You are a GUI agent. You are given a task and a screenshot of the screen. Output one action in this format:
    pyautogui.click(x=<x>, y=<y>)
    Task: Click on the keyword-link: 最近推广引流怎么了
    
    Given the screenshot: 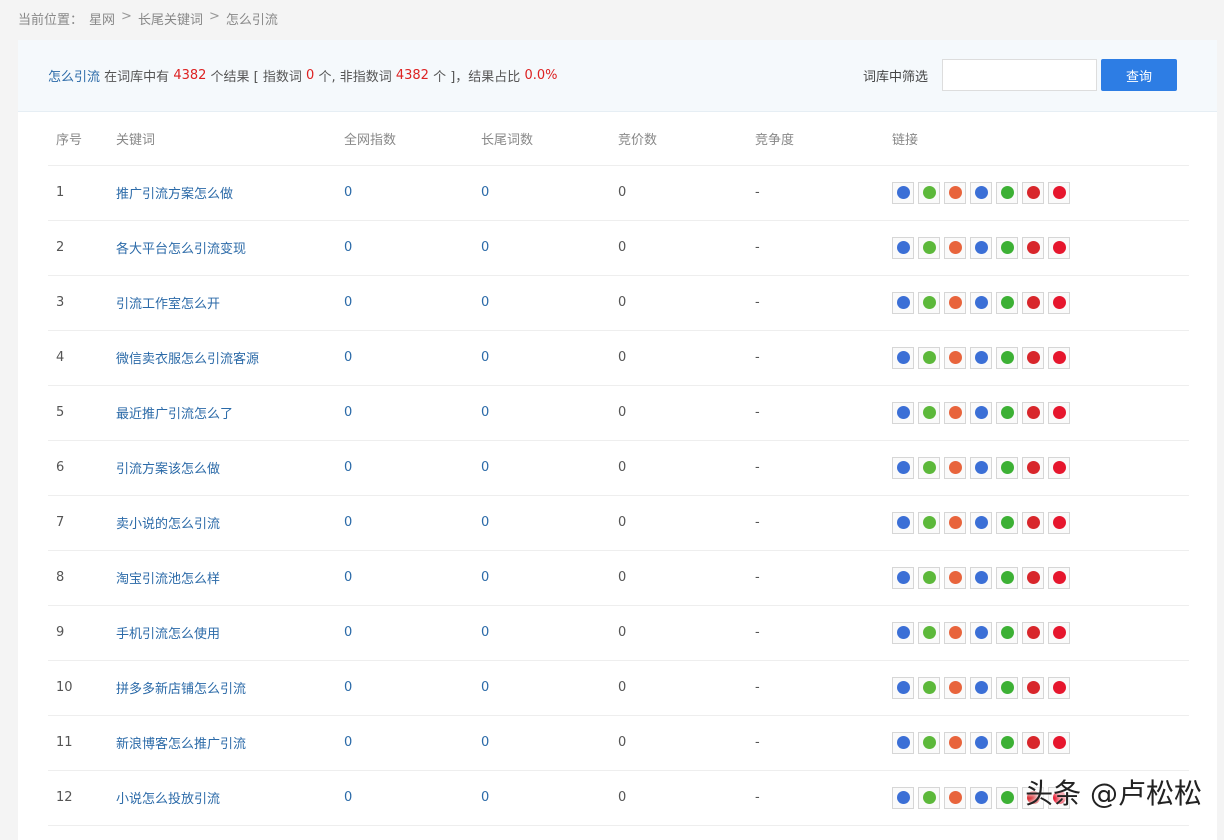 What is the action you would take?
    pyautogui.click(x=230, y=412)
    